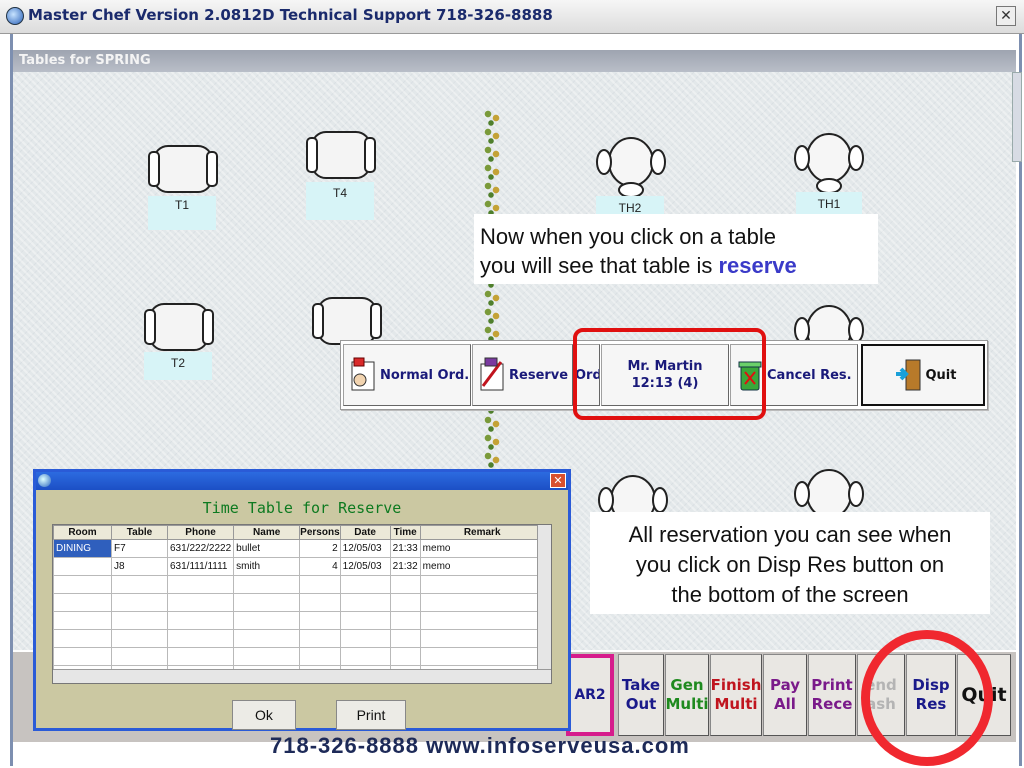  I want to click on dialog-close-button: ✕, so click(558, 480).